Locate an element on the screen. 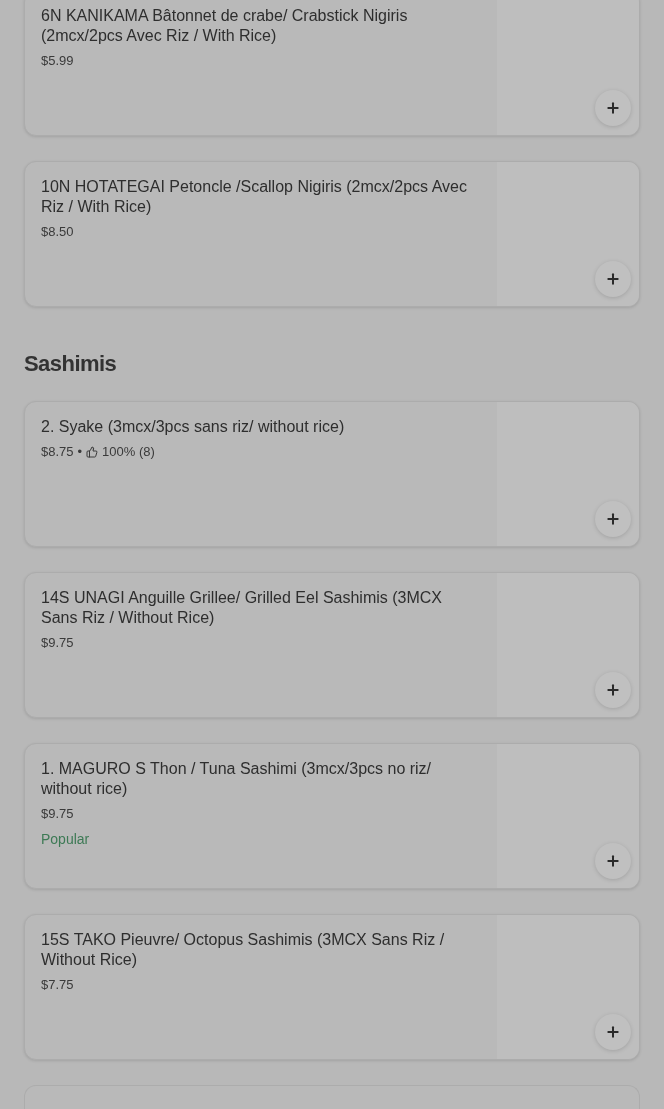 The width and height of the screenshot is (664, 1109). item-name: 10N HOTATEGAI Petoncle /Scallop Nigiris (2mcx/2pcs Avec Riz / With Rice) is located at coordinates (254, 197).